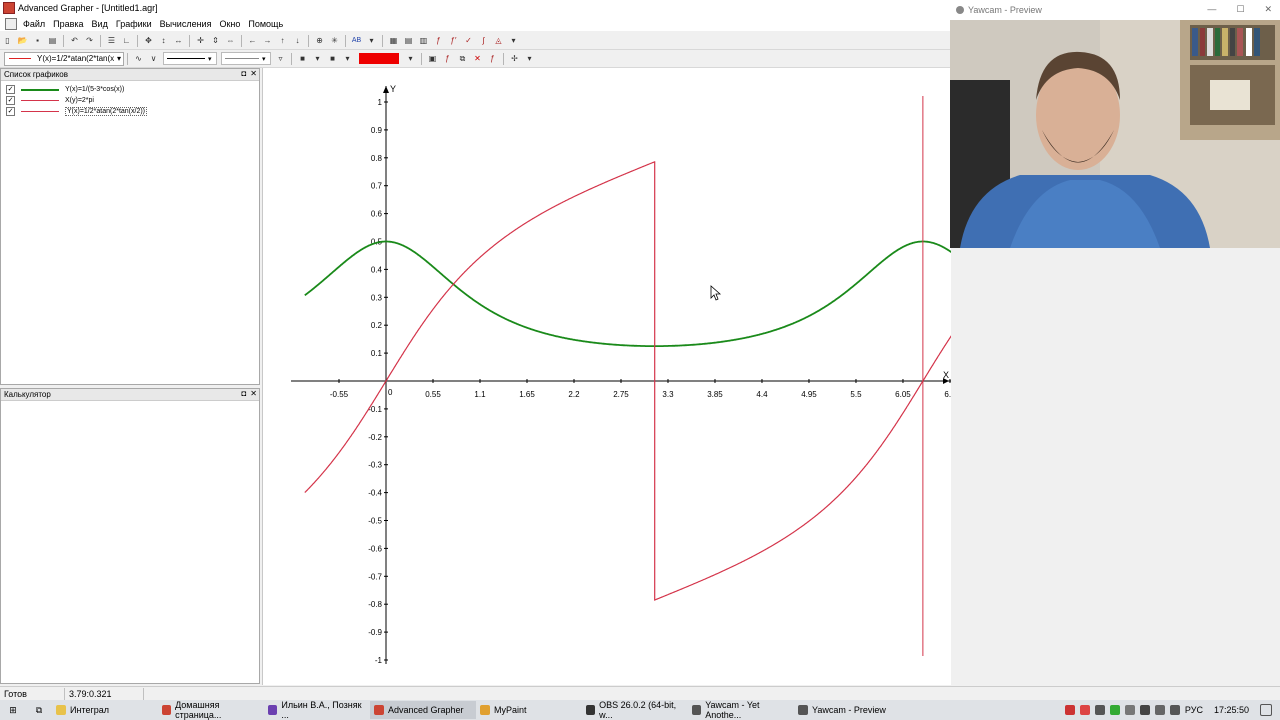  I want to click on text-icon: AB, so click(356, 40).